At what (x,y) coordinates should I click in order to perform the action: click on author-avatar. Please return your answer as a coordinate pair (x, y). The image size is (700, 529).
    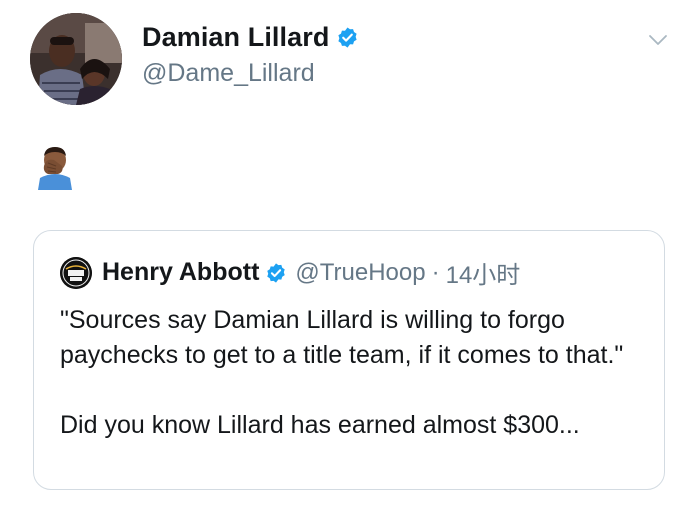
    Looking at the image, I should click on (76, 59).